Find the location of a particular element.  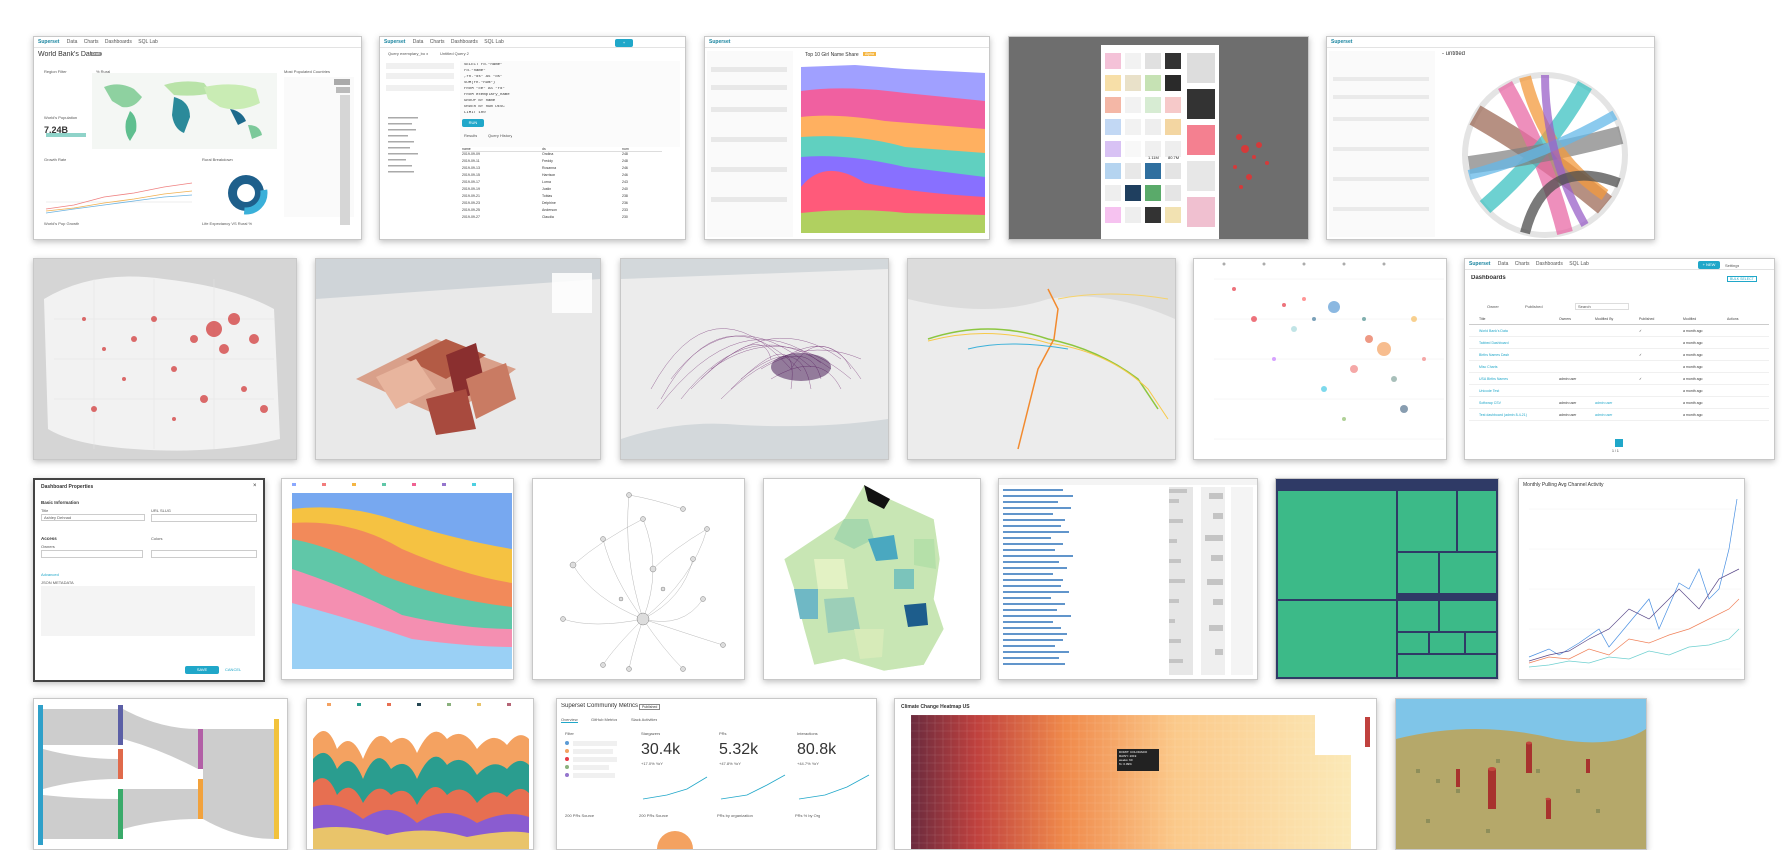

run-button: RUN is located at coordinates (473, 123).